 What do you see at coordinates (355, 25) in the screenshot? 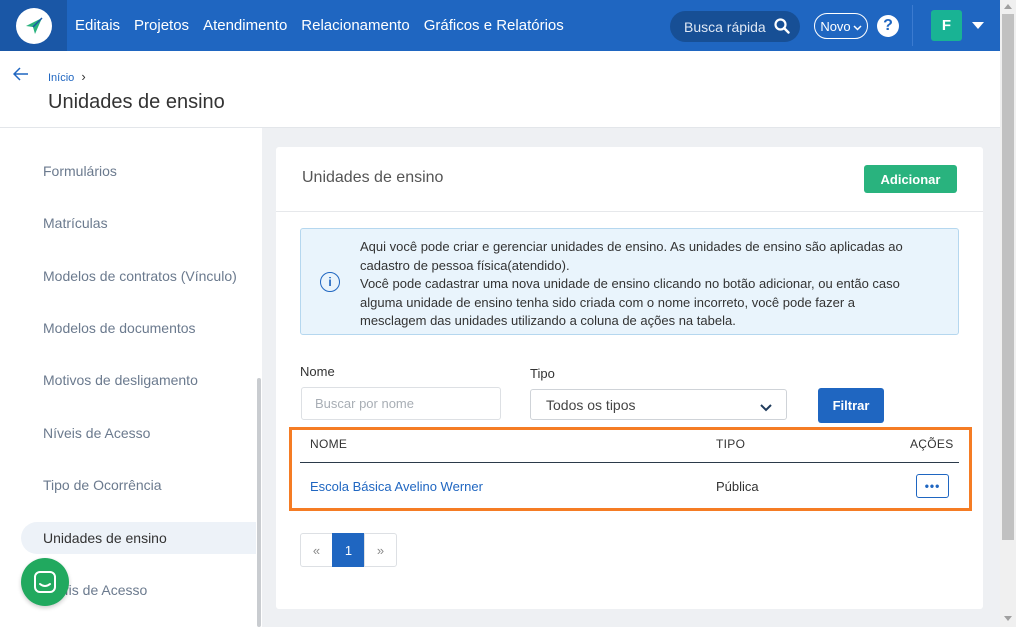
I see `menu-relacionamento: Relacionamento` at bounding box center [355, 25].